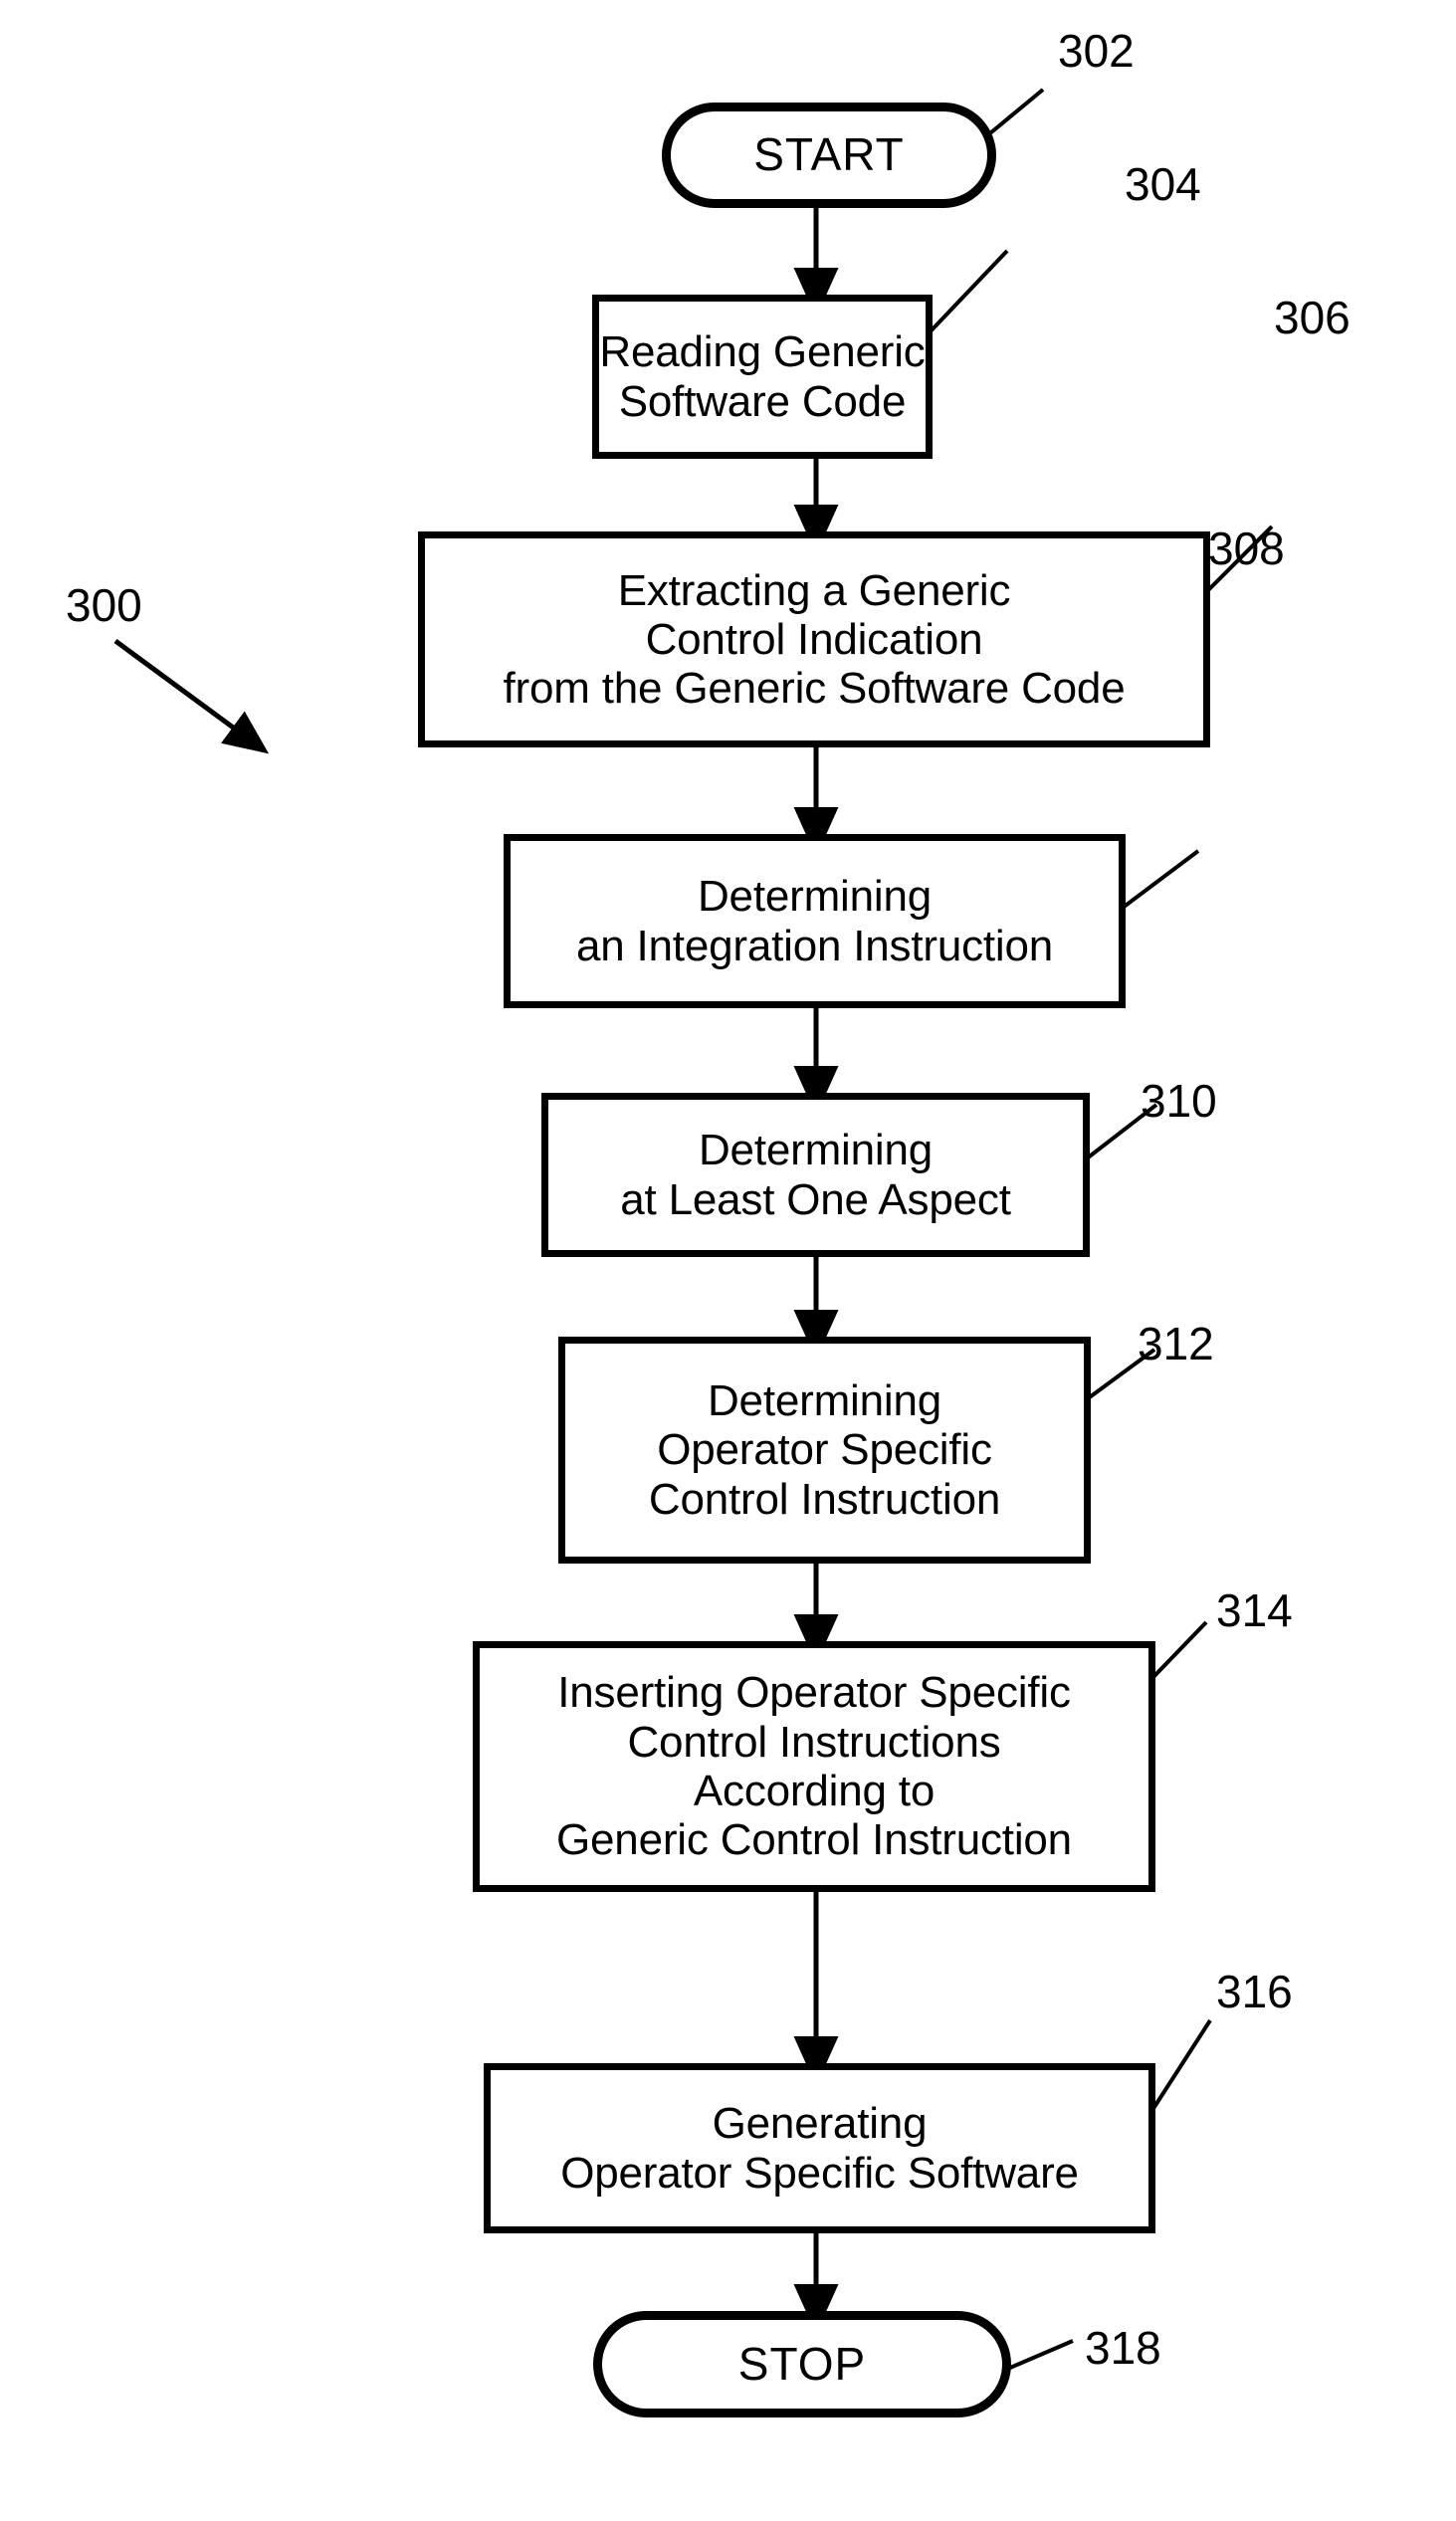 The image size is (1456, 2521). I want to click on reference-numeral-308: 308, so click(1246, 548).